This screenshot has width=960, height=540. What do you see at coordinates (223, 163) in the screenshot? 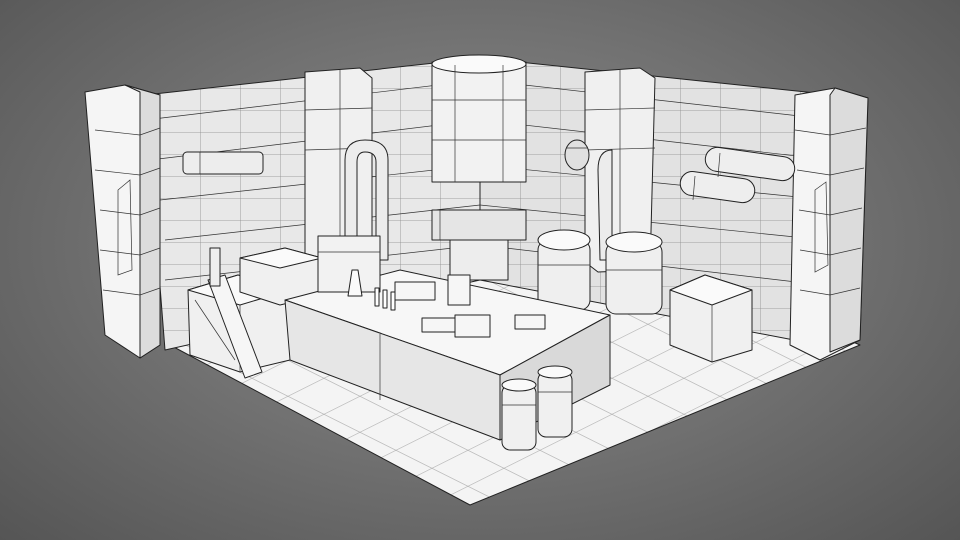
I see `wall-pipe-left` at bounding box center [223, 163].